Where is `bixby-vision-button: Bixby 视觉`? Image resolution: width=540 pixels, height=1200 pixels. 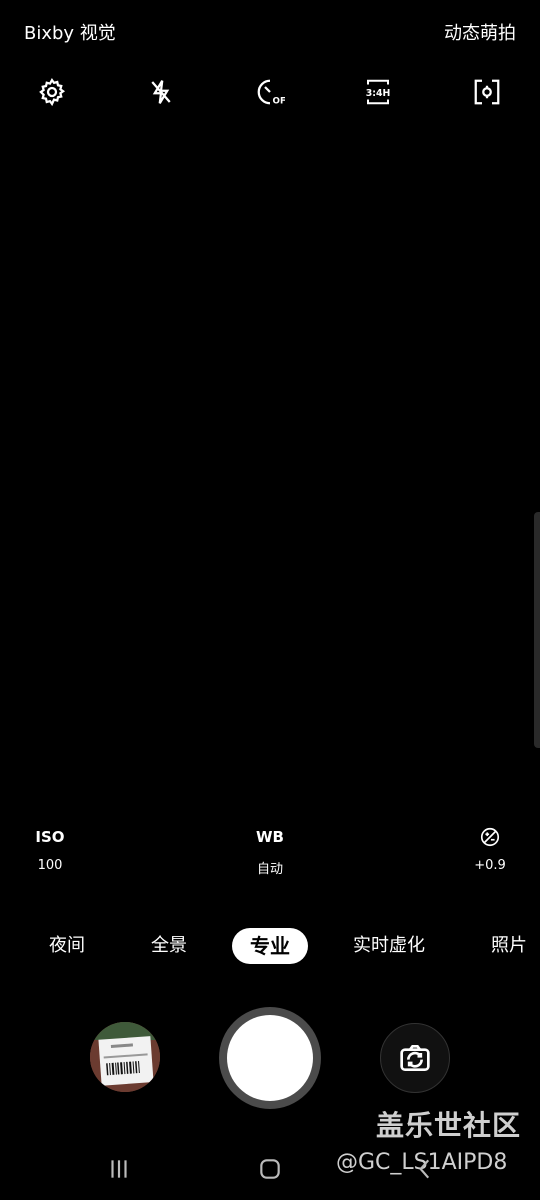
bixby-vision-button: Bixby 视觉 is located at coordinates (70, 32).